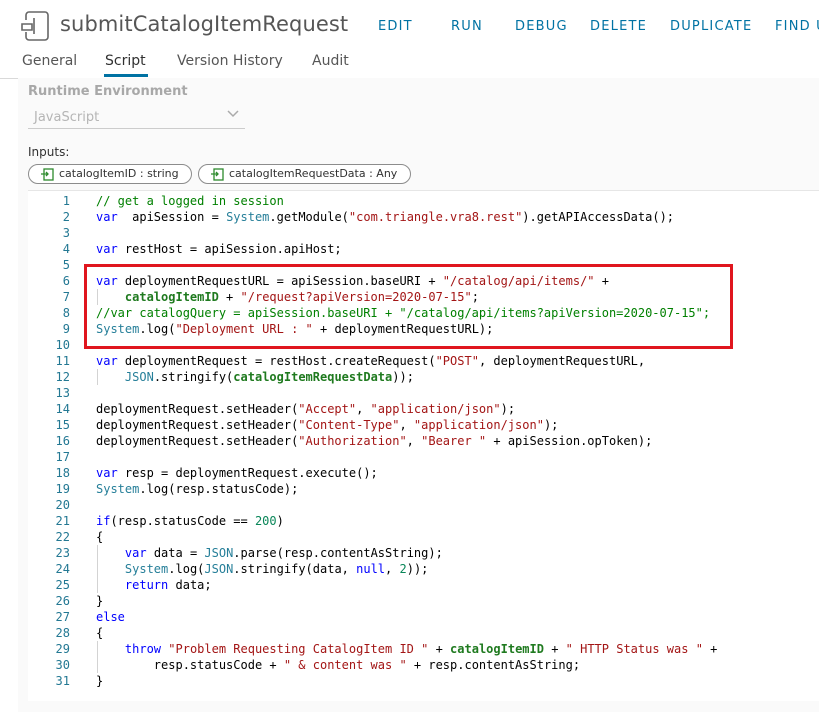 The width and height of the screenshot is (819, 712). Describe the element at coordinates (66, 233) in the screenshot. I see `line-number: 3` at that location.